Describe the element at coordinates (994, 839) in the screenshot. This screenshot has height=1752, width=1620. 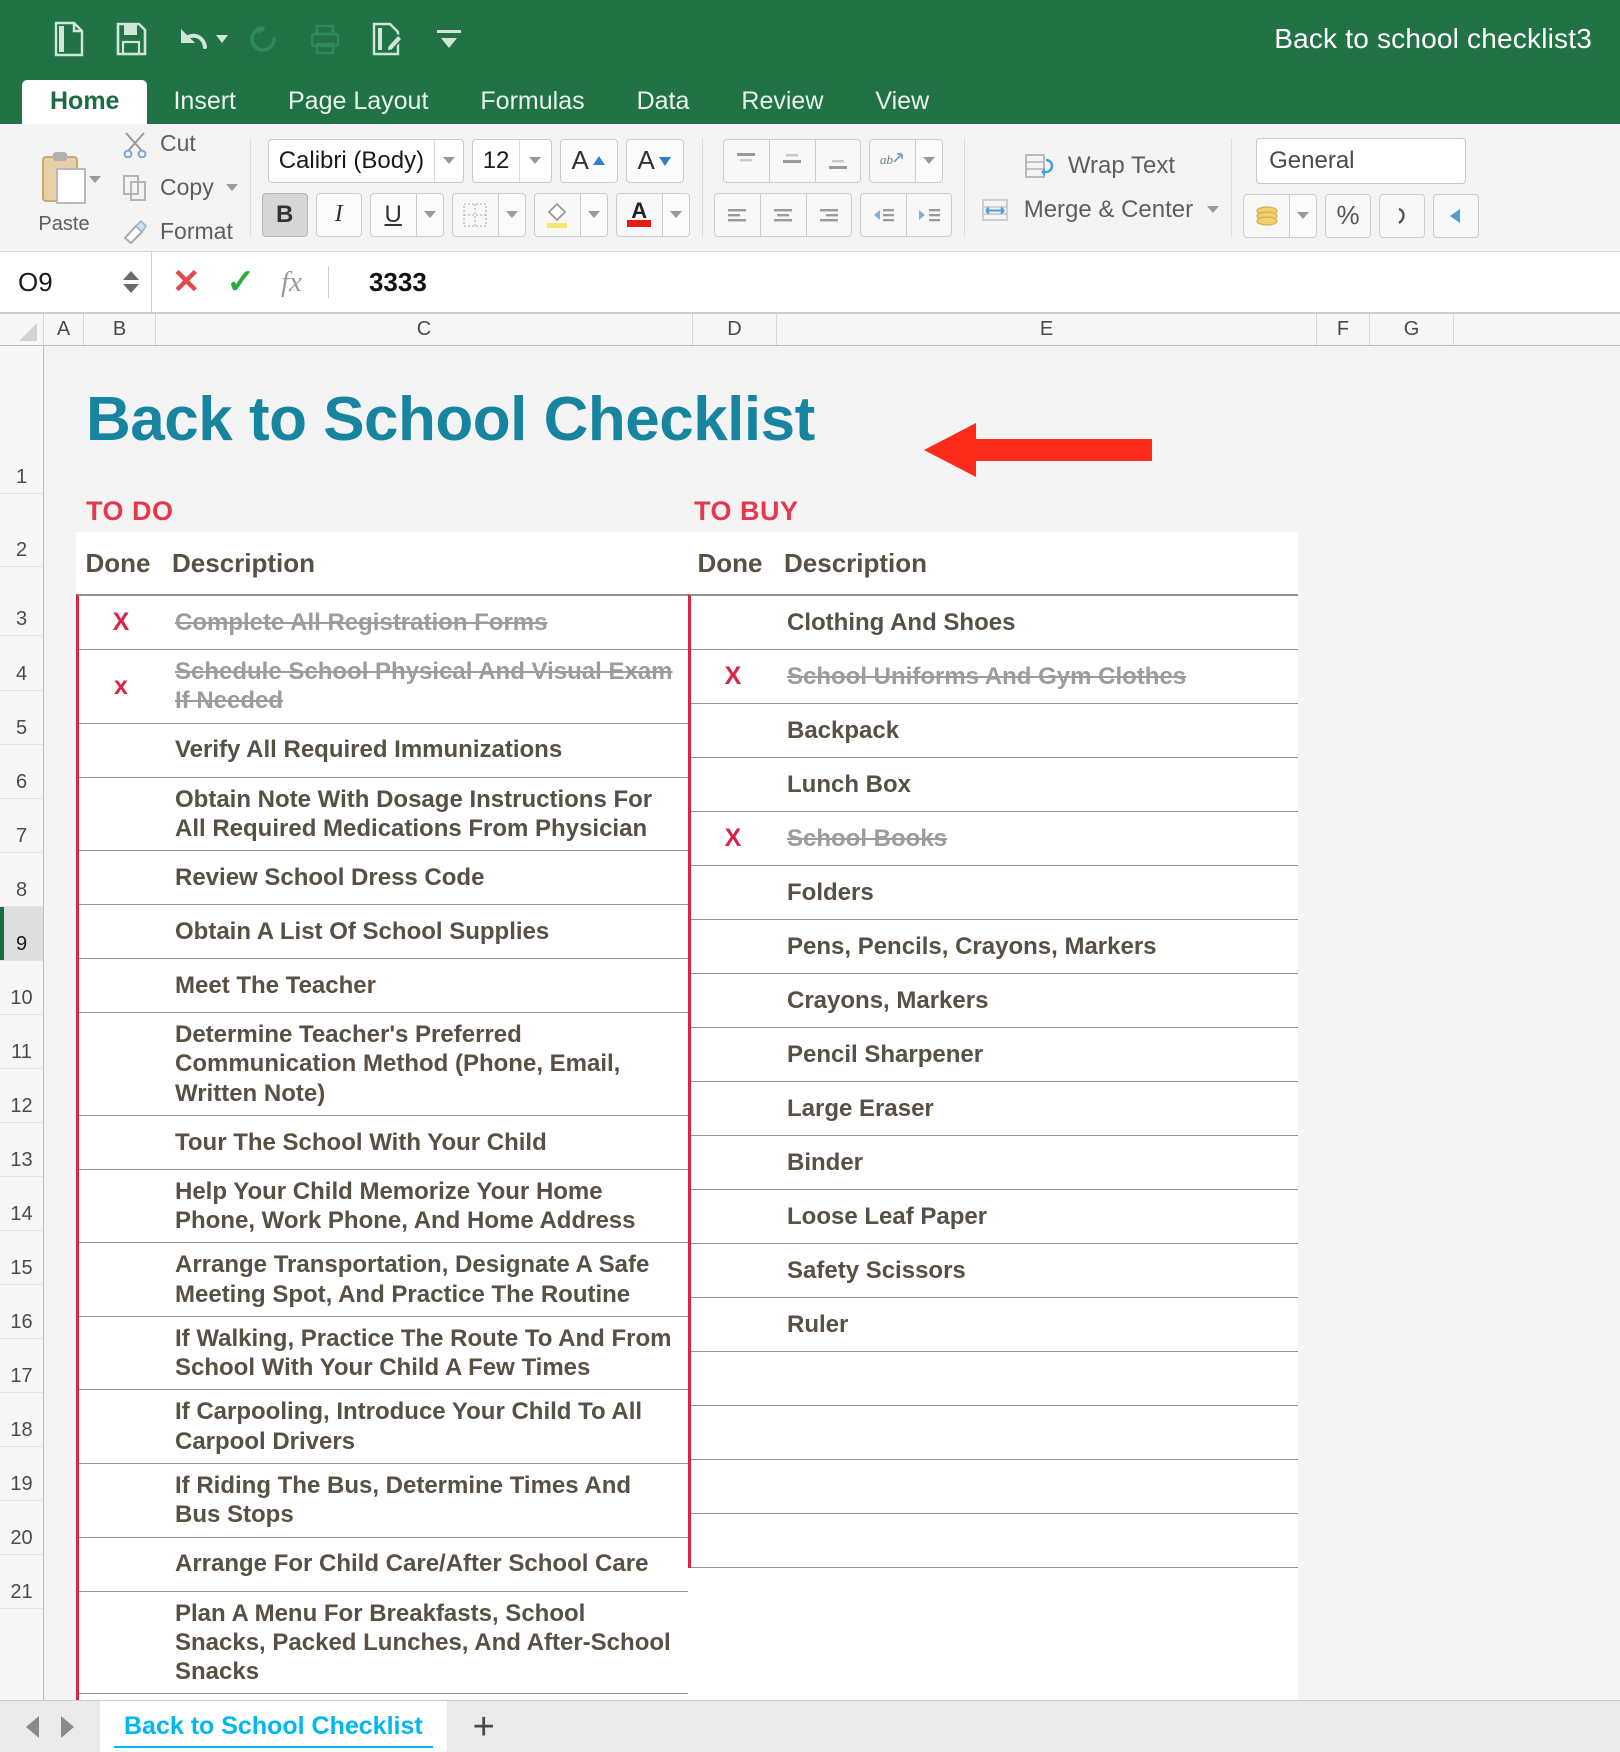
I see `table-row: X School Books` at that location.